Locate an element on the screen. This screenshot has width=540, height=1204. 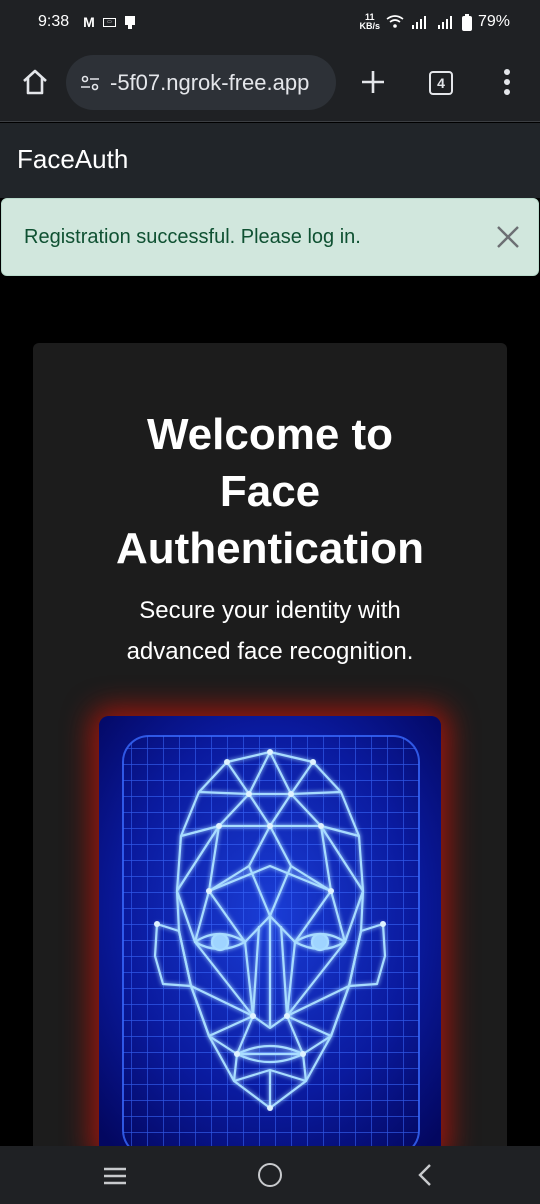
success-alert: Registration successful. Please log in. is located at coordinates (270, 237).